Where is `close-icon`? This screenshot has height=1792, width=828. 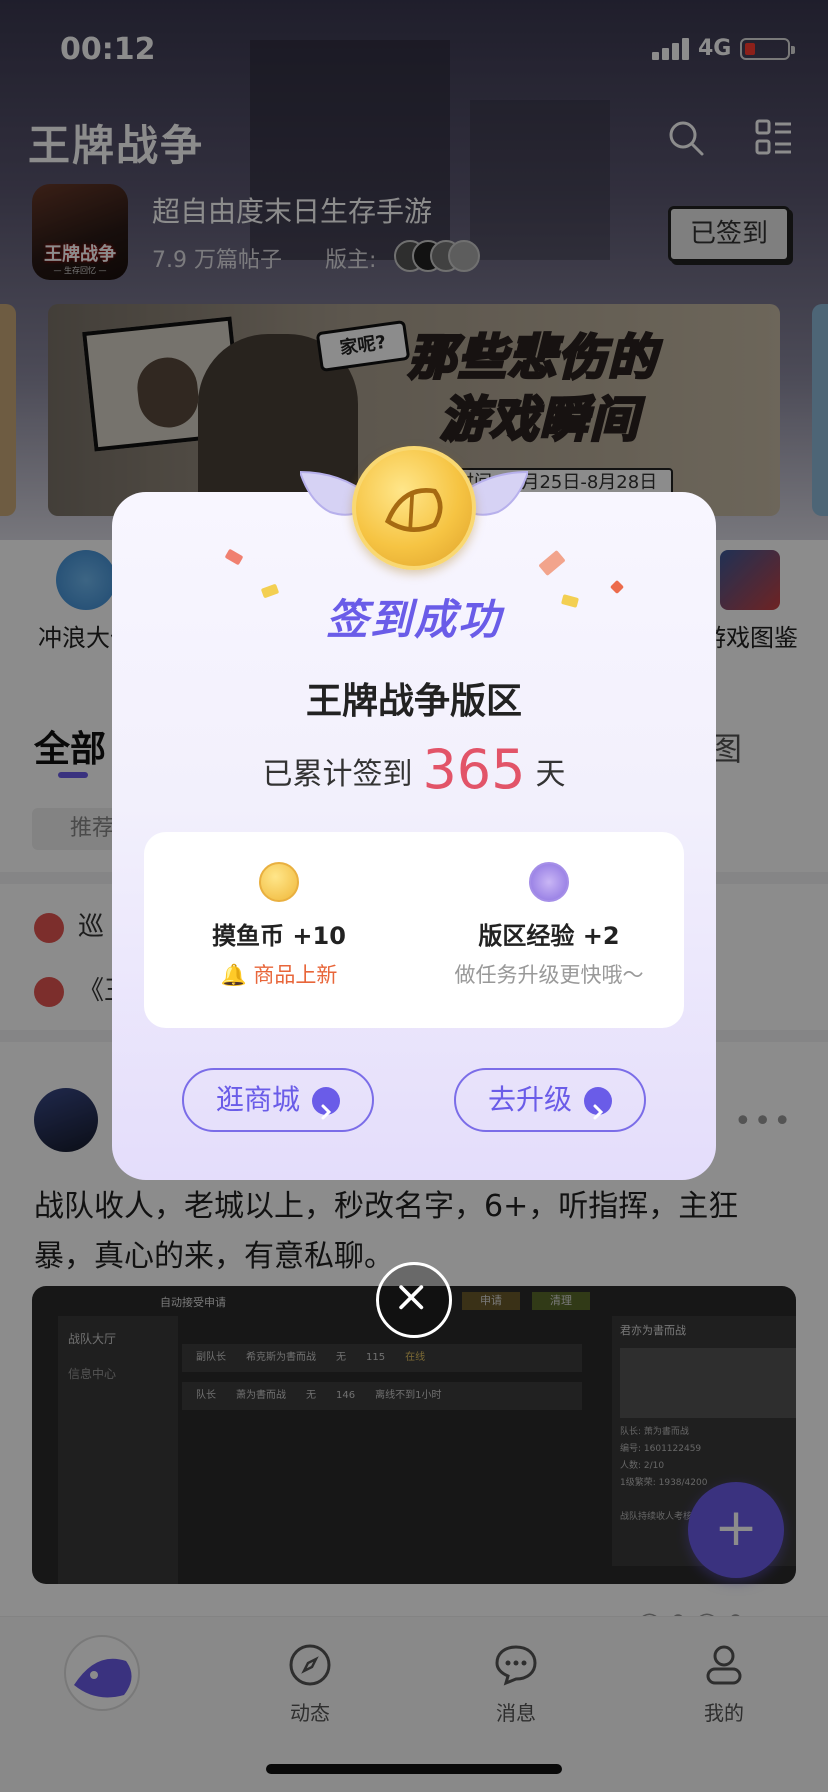 close-icon is located at coordinates (411, 1297).